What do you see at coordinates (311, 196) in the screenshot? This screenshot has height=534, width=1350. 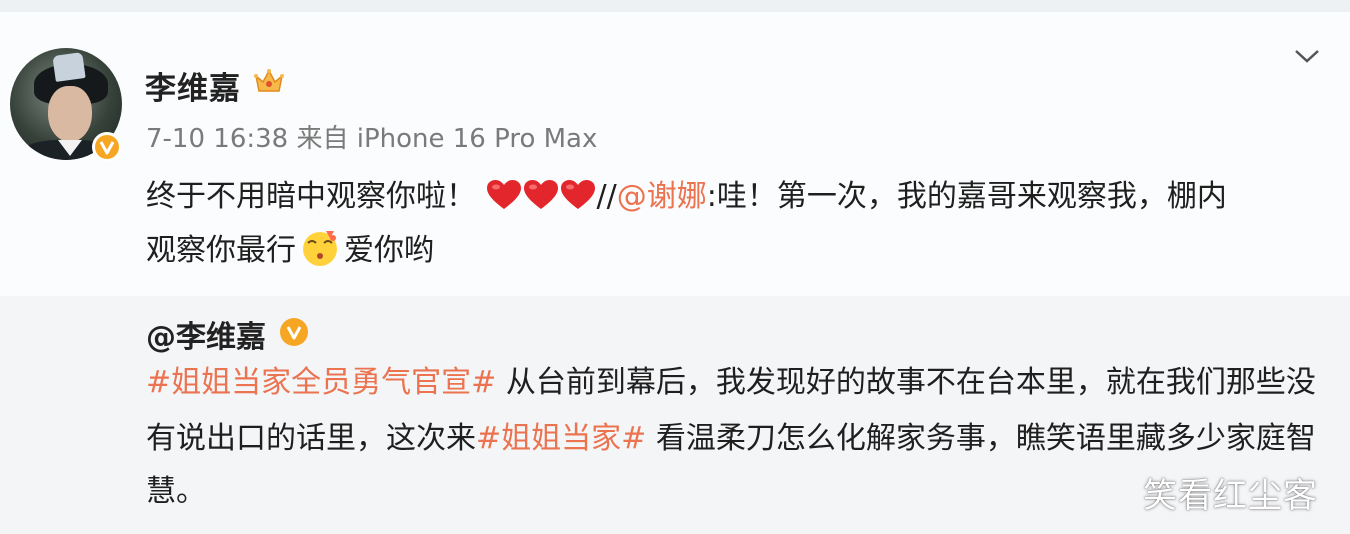 I see `post-text: 终于不用暗中观察你啦！` at bounding box center [311, 196].